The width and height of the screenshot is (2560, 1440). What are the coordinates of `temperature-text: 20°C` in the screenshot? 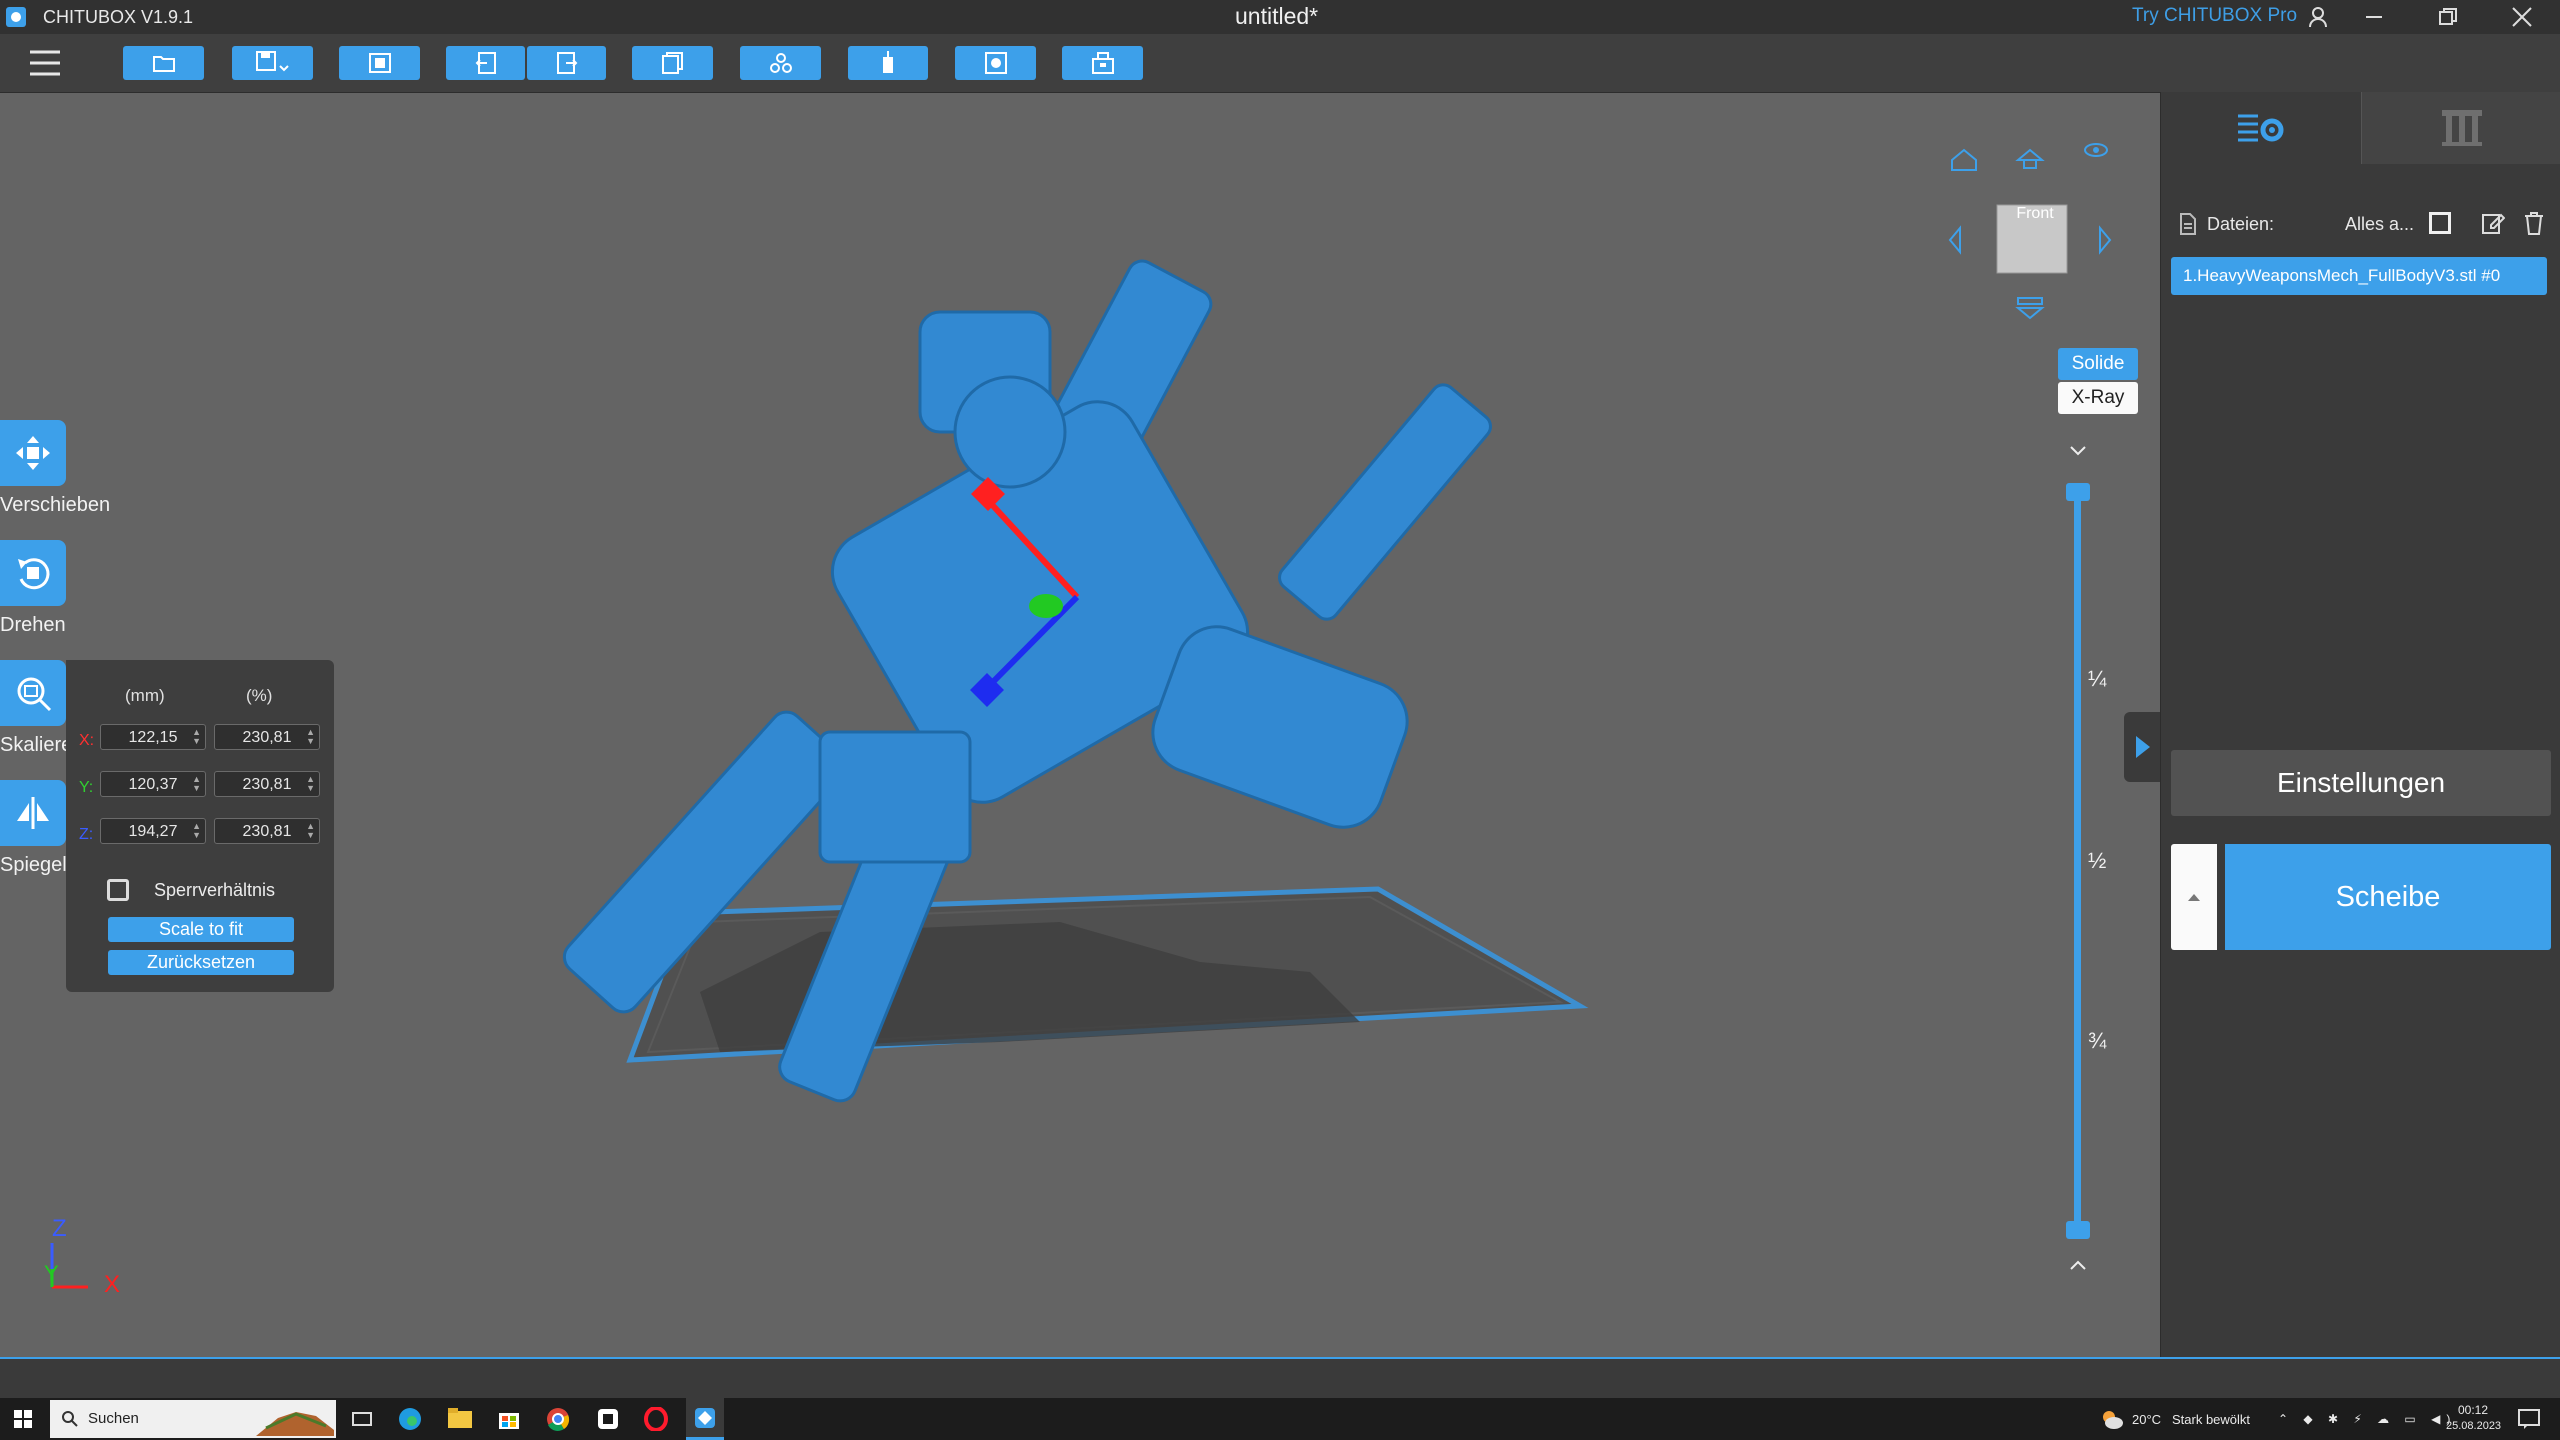 It's located at (2147, 1419).